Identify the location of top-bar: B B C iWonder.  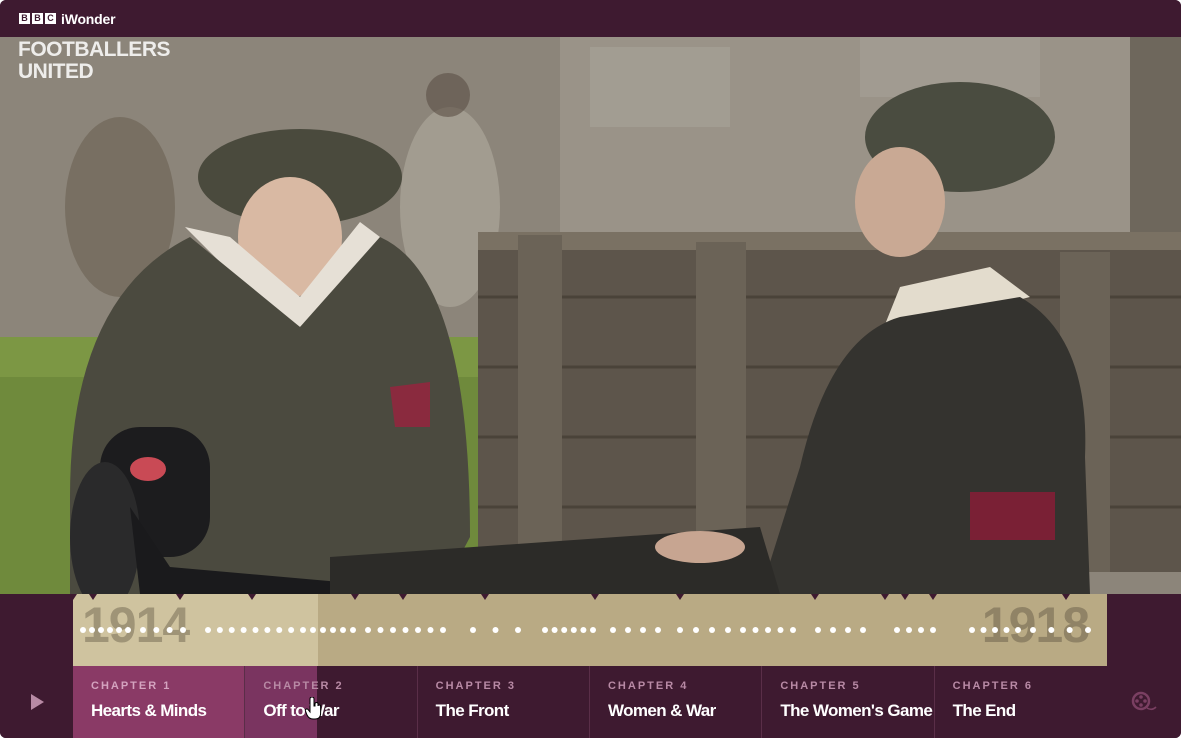
(590, 18).